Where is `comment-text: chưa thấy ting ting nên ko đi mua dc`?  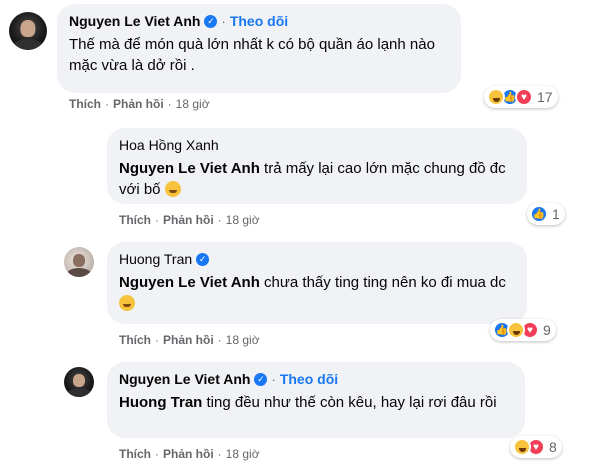
comment-text: chưa thấy ting ting nên ko đi mua dc is located at coordinates (385, 282).